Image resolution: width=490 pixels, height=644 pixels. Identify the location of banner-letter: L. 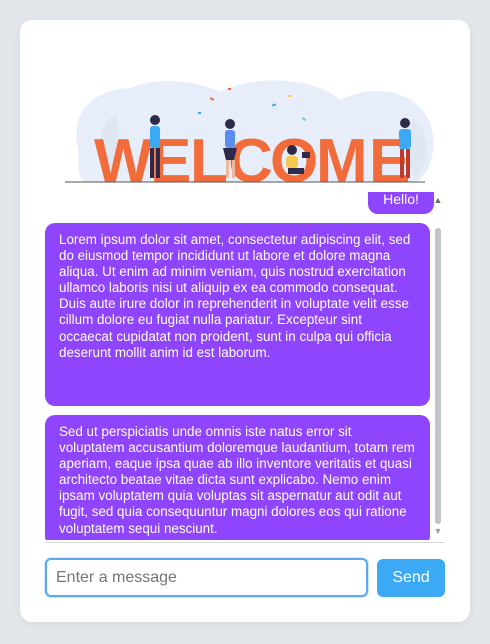
(209, 161).